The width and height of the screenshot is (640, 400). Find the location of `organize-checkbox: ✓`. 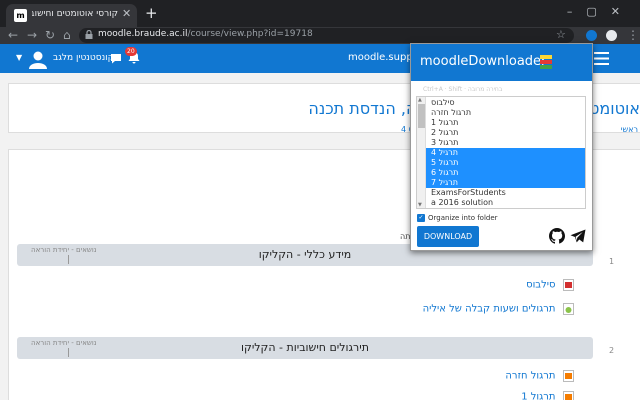

organize-checkbox: ✓ is located at coordinates (421, 218).